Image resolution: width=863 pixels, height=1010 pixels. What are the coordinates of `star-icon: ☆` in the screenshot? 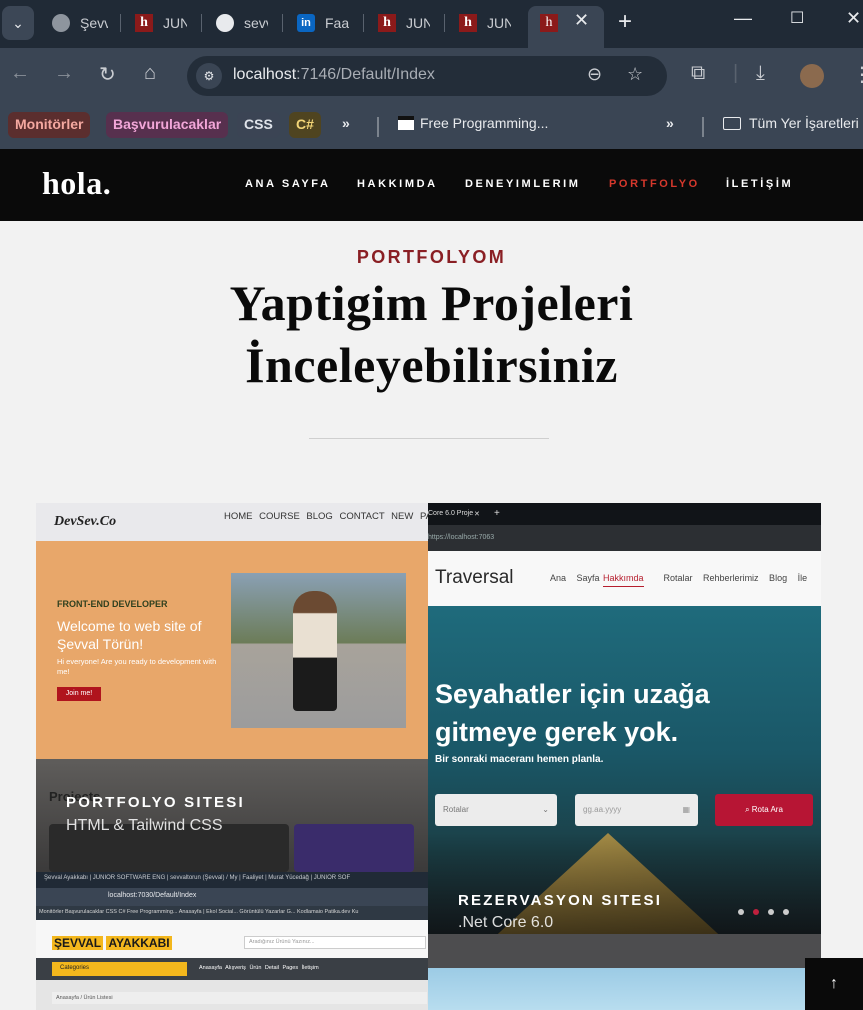 It's located at (635, 74).